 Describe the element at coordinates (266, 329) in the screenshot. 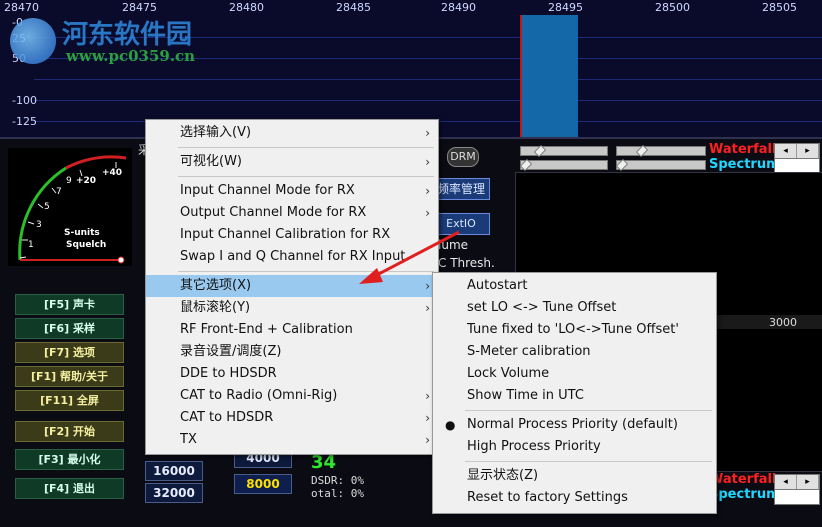

I see `menu-item-label: RF Front-End + Calibration` at that location.